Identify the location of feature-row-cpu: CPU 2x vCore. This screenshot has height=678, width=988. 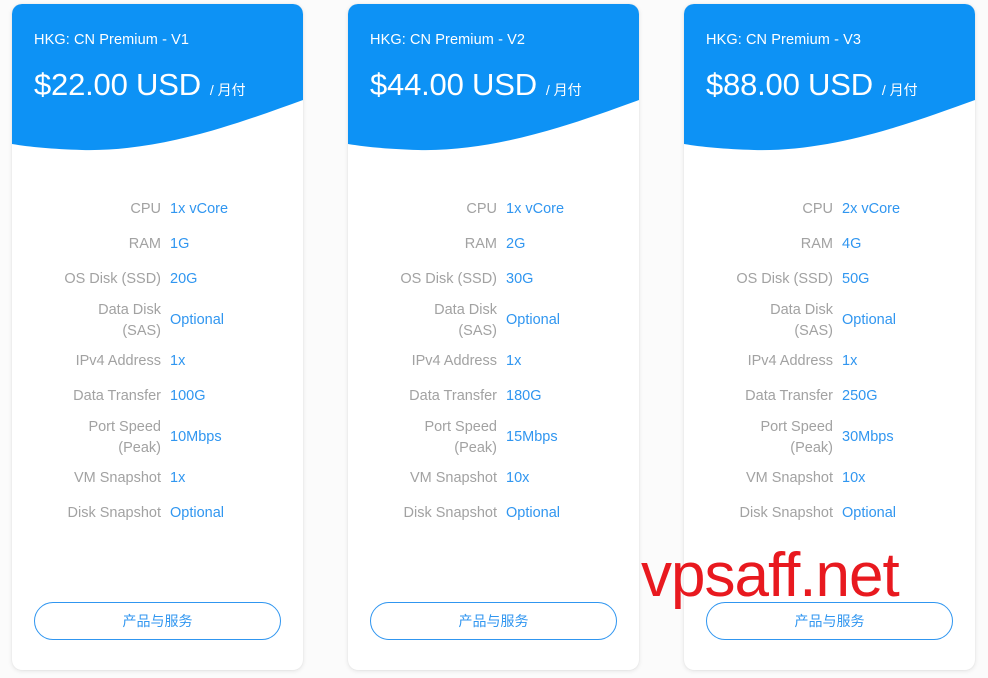
(829, 209).